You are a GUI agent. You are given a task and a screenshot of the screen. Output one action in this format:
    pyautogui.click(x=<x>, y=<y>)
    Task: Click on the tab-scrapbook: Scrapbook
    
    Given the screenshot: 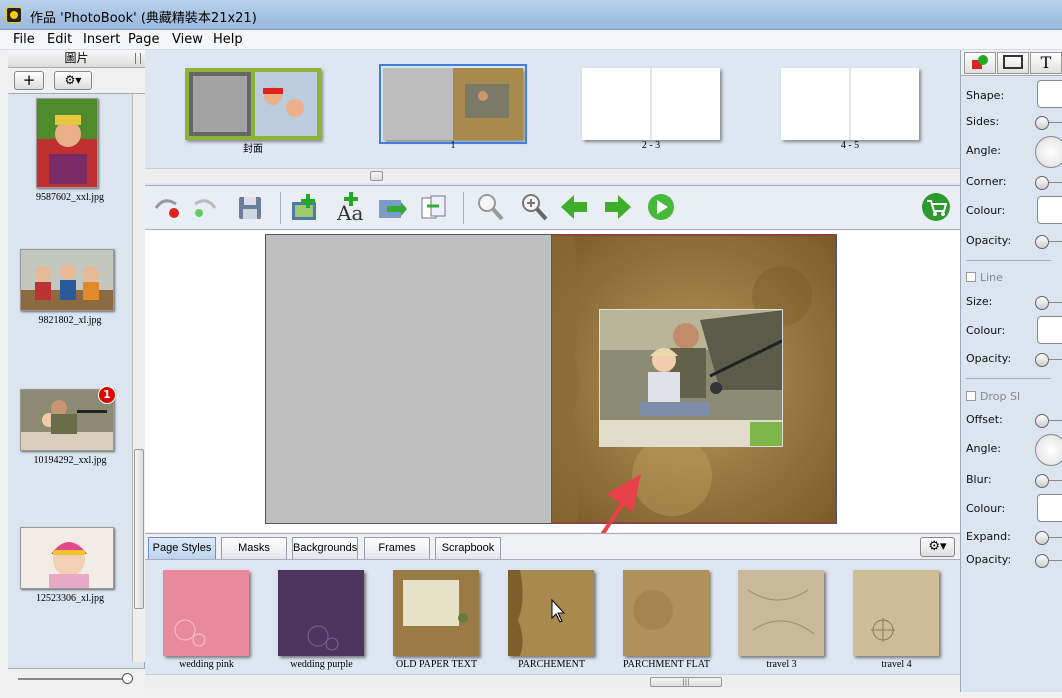 What is the action you would take?
    pyautogui.click(x=468, y=548)
    